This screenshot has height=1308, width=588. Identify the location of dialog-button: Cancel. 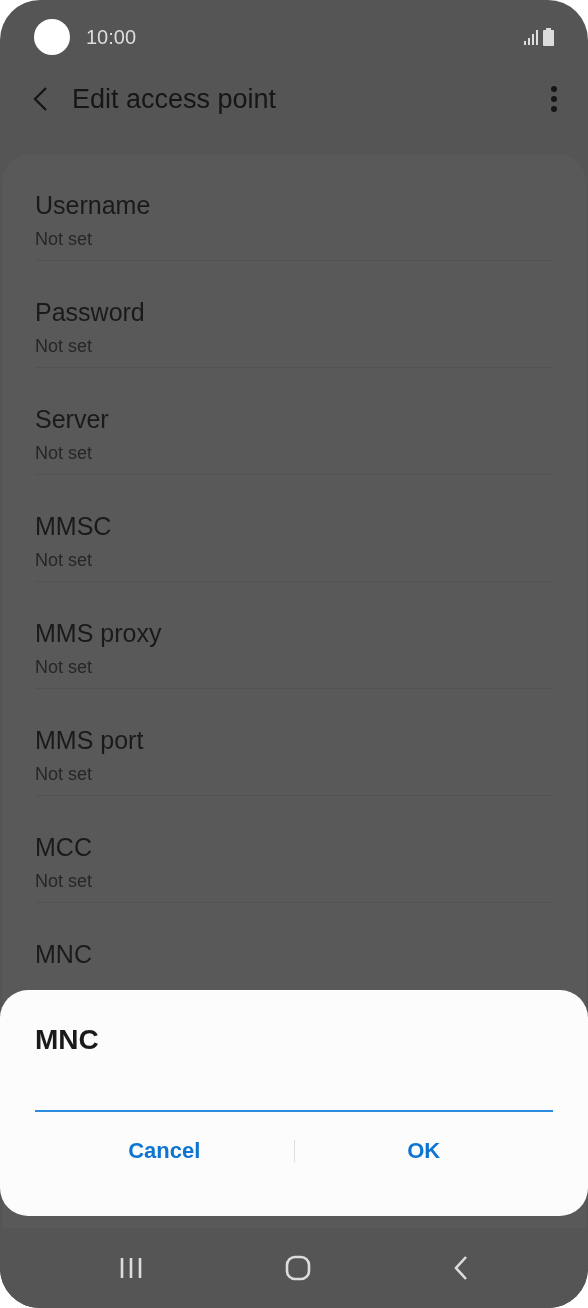
(164, 1150).